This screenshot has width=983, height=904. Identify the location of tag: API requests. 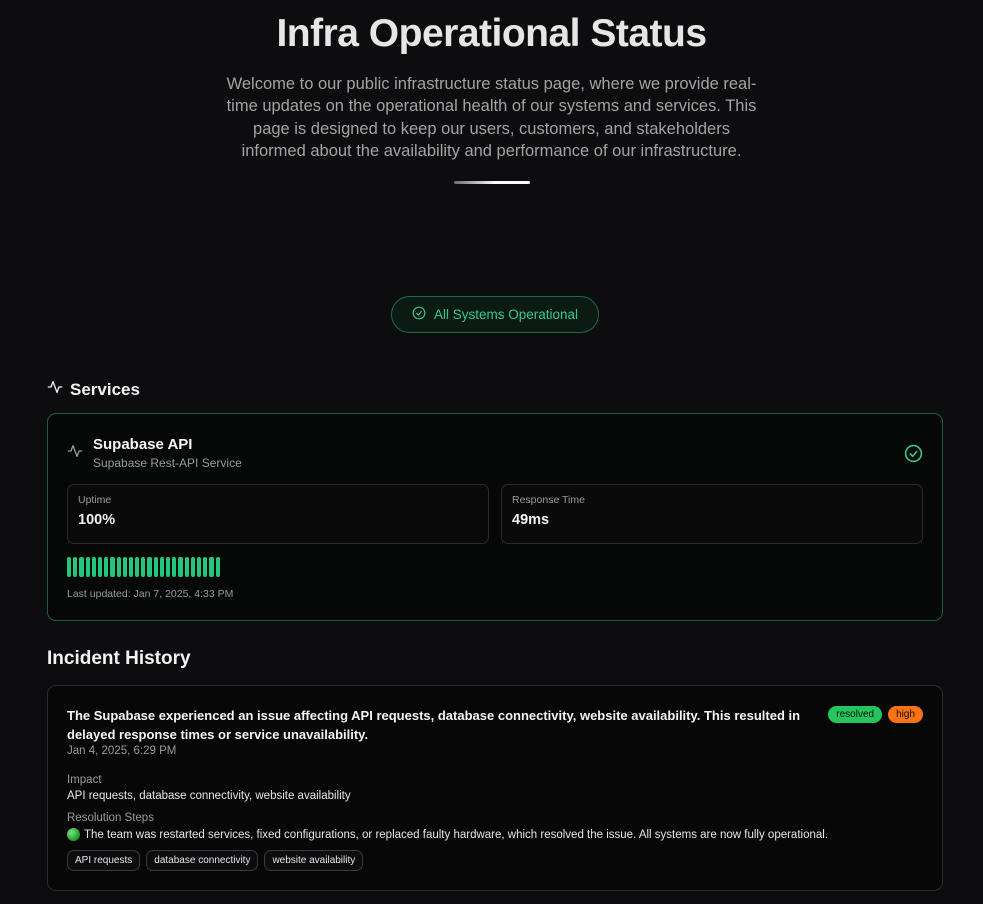
(104, 860).